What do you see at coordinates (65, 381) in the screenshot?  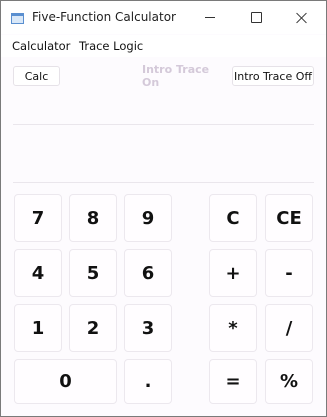 I see `key-0: 0` at bounding box center [65, 381].